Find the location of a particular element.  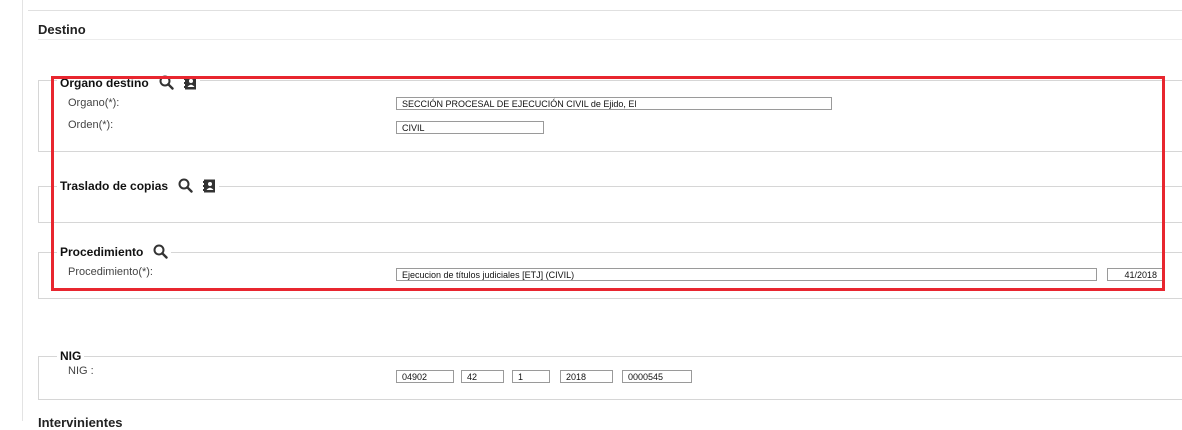

destino-underline is located at coordinates (610, 39).